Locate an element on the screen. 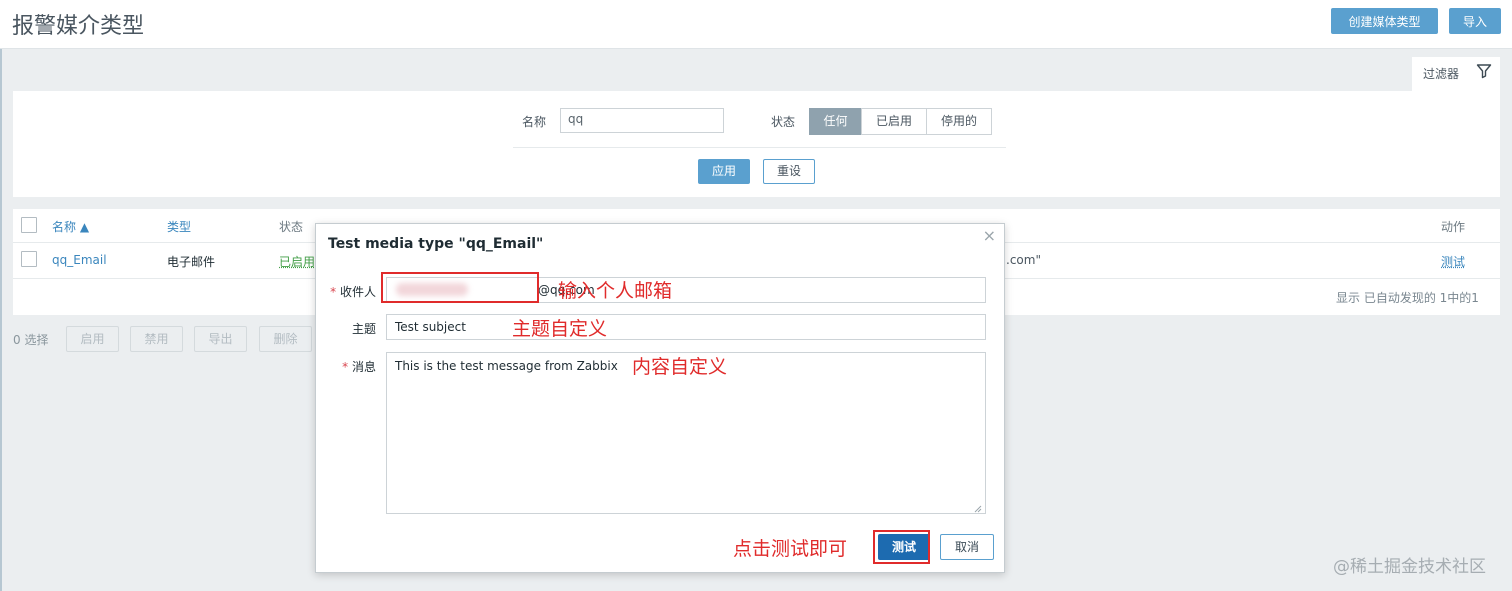 This screenshot has width=1512, height=591. column-header-status: 状态 is located at coordinates (291, 226).